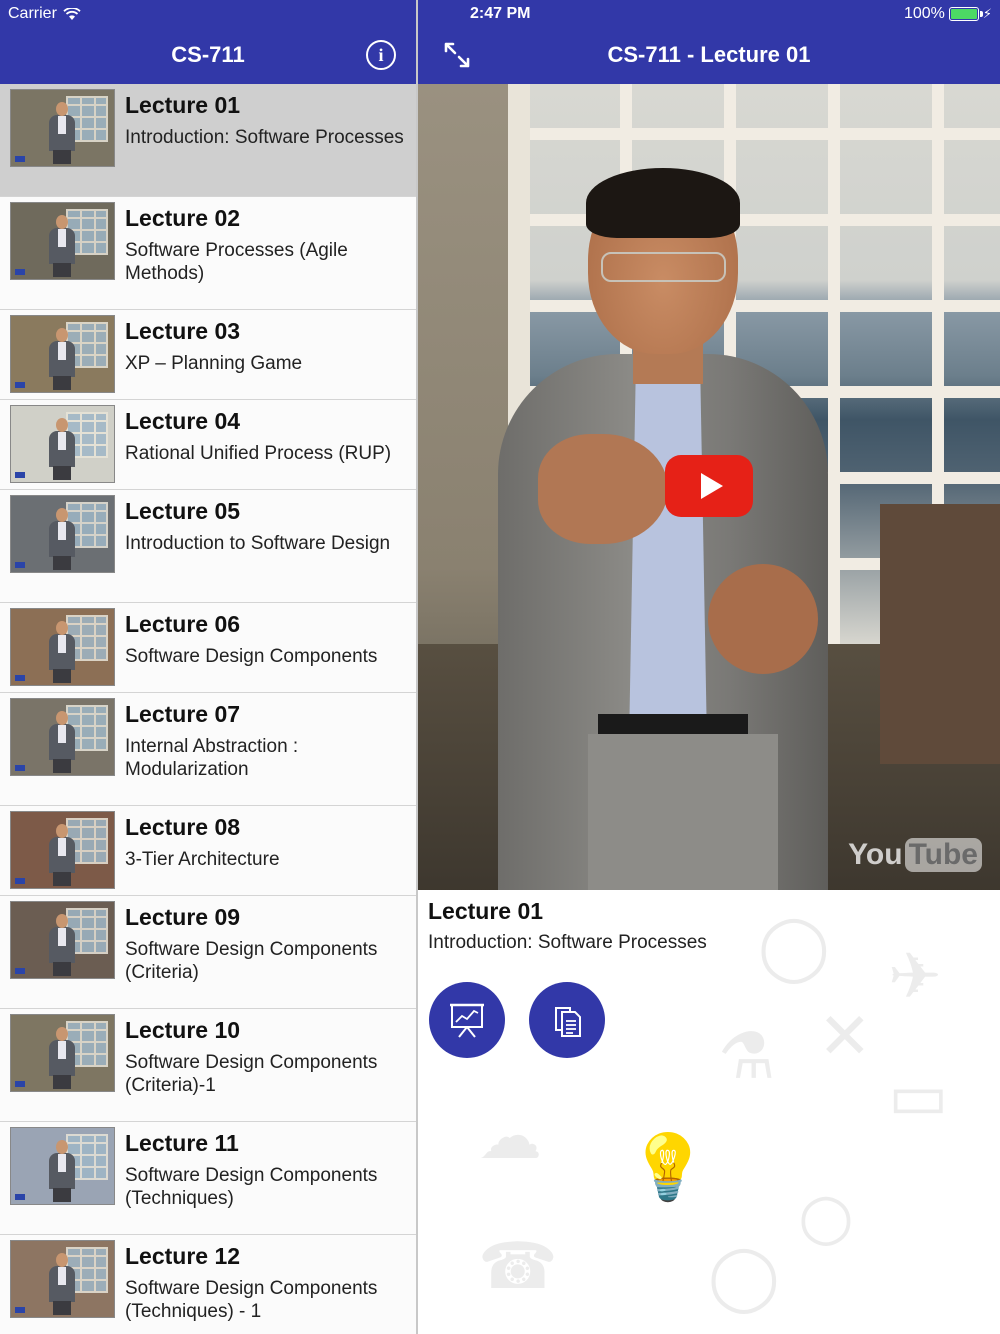 Image resolution: width=1000 pixels, height=1334 pixels. Describe the element at coordinates (668, 1168) in the screenshot. I see `doodle-bulb-icon: 💡` at that location.